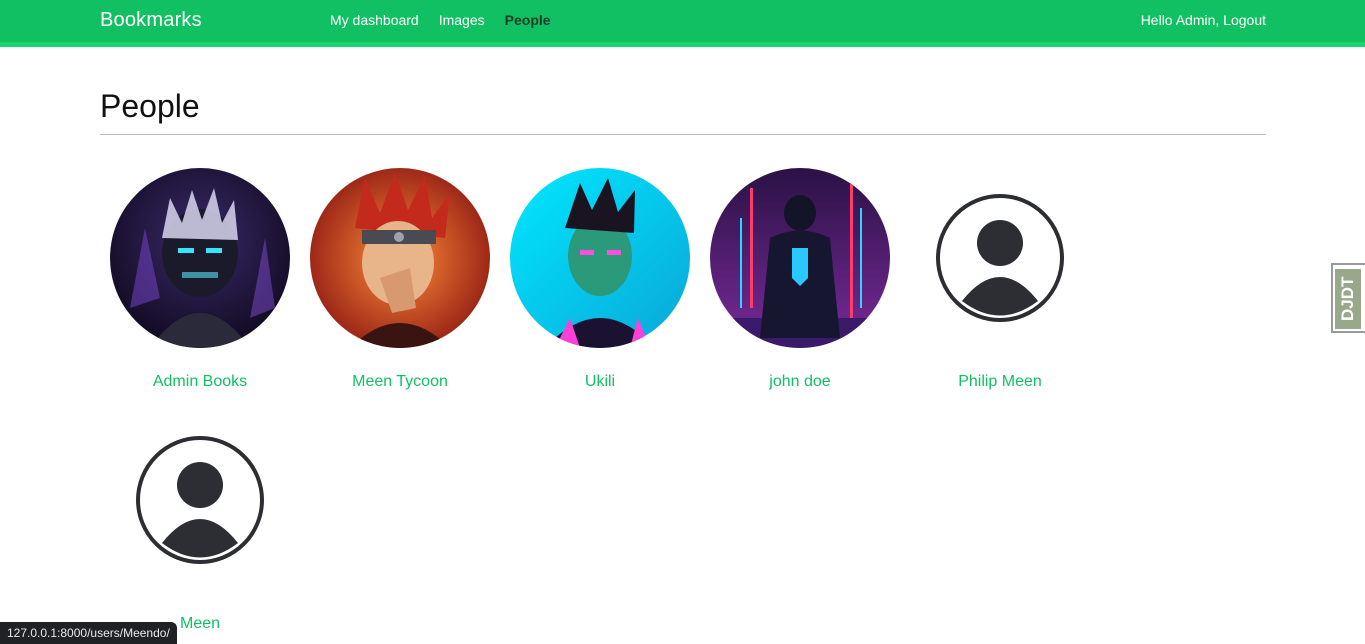 This screenshot has height=644, width=1365. I want to click on menu-item-dashboard: My dashboard, so click(374, 20).